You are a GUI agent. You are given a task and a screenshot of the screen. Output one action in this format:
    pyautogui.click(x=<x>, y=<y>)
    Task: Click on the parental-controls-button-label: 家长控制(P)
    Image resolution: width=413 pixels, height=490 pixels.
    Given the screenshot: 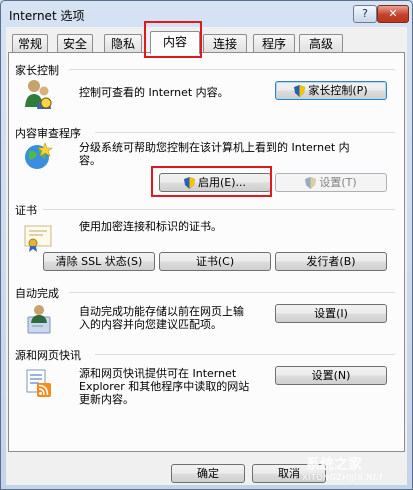 What is the action you would take?
    pyautogui.click(x=338, y=90)
    